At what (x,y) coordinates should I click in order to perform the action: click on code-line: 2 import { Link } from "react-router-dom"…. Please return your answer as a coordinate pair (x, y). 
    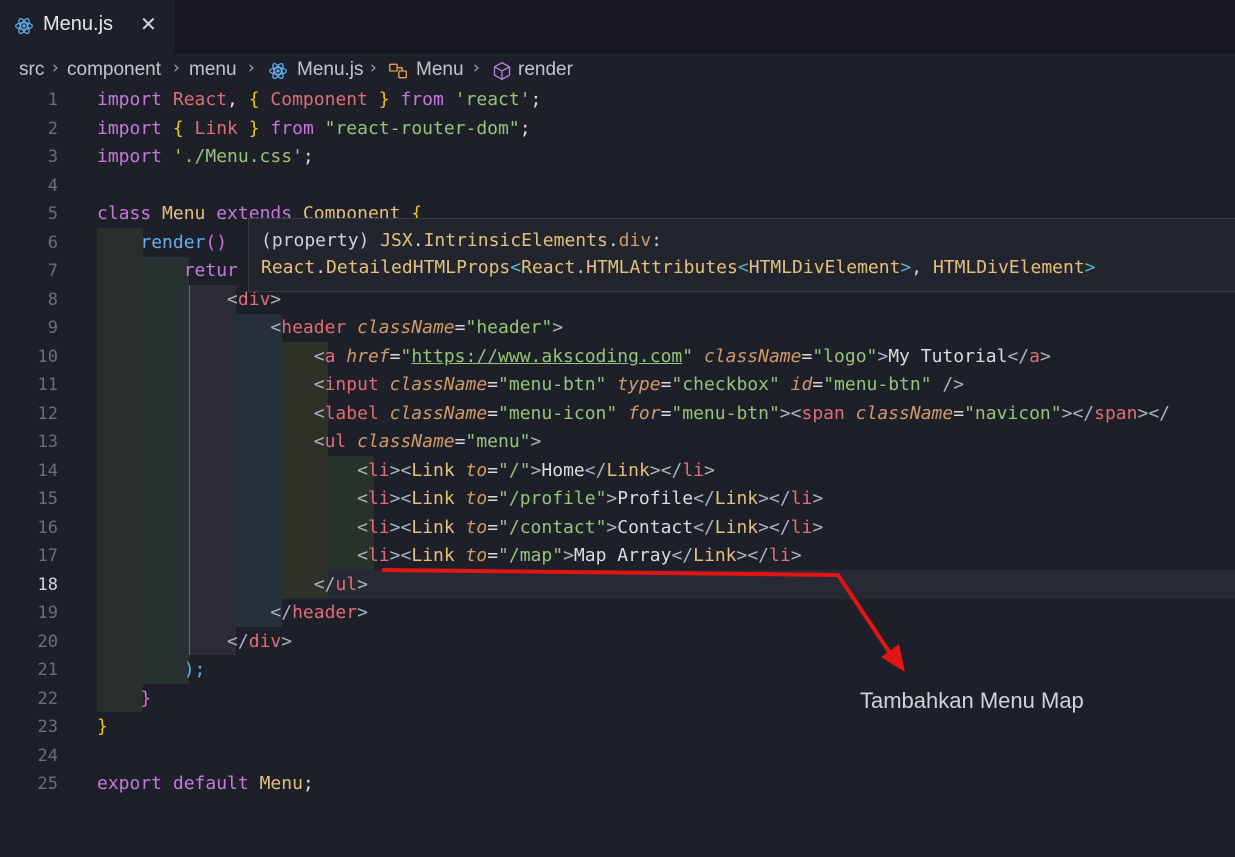
    Looking at the image, I should click on (617, 129).